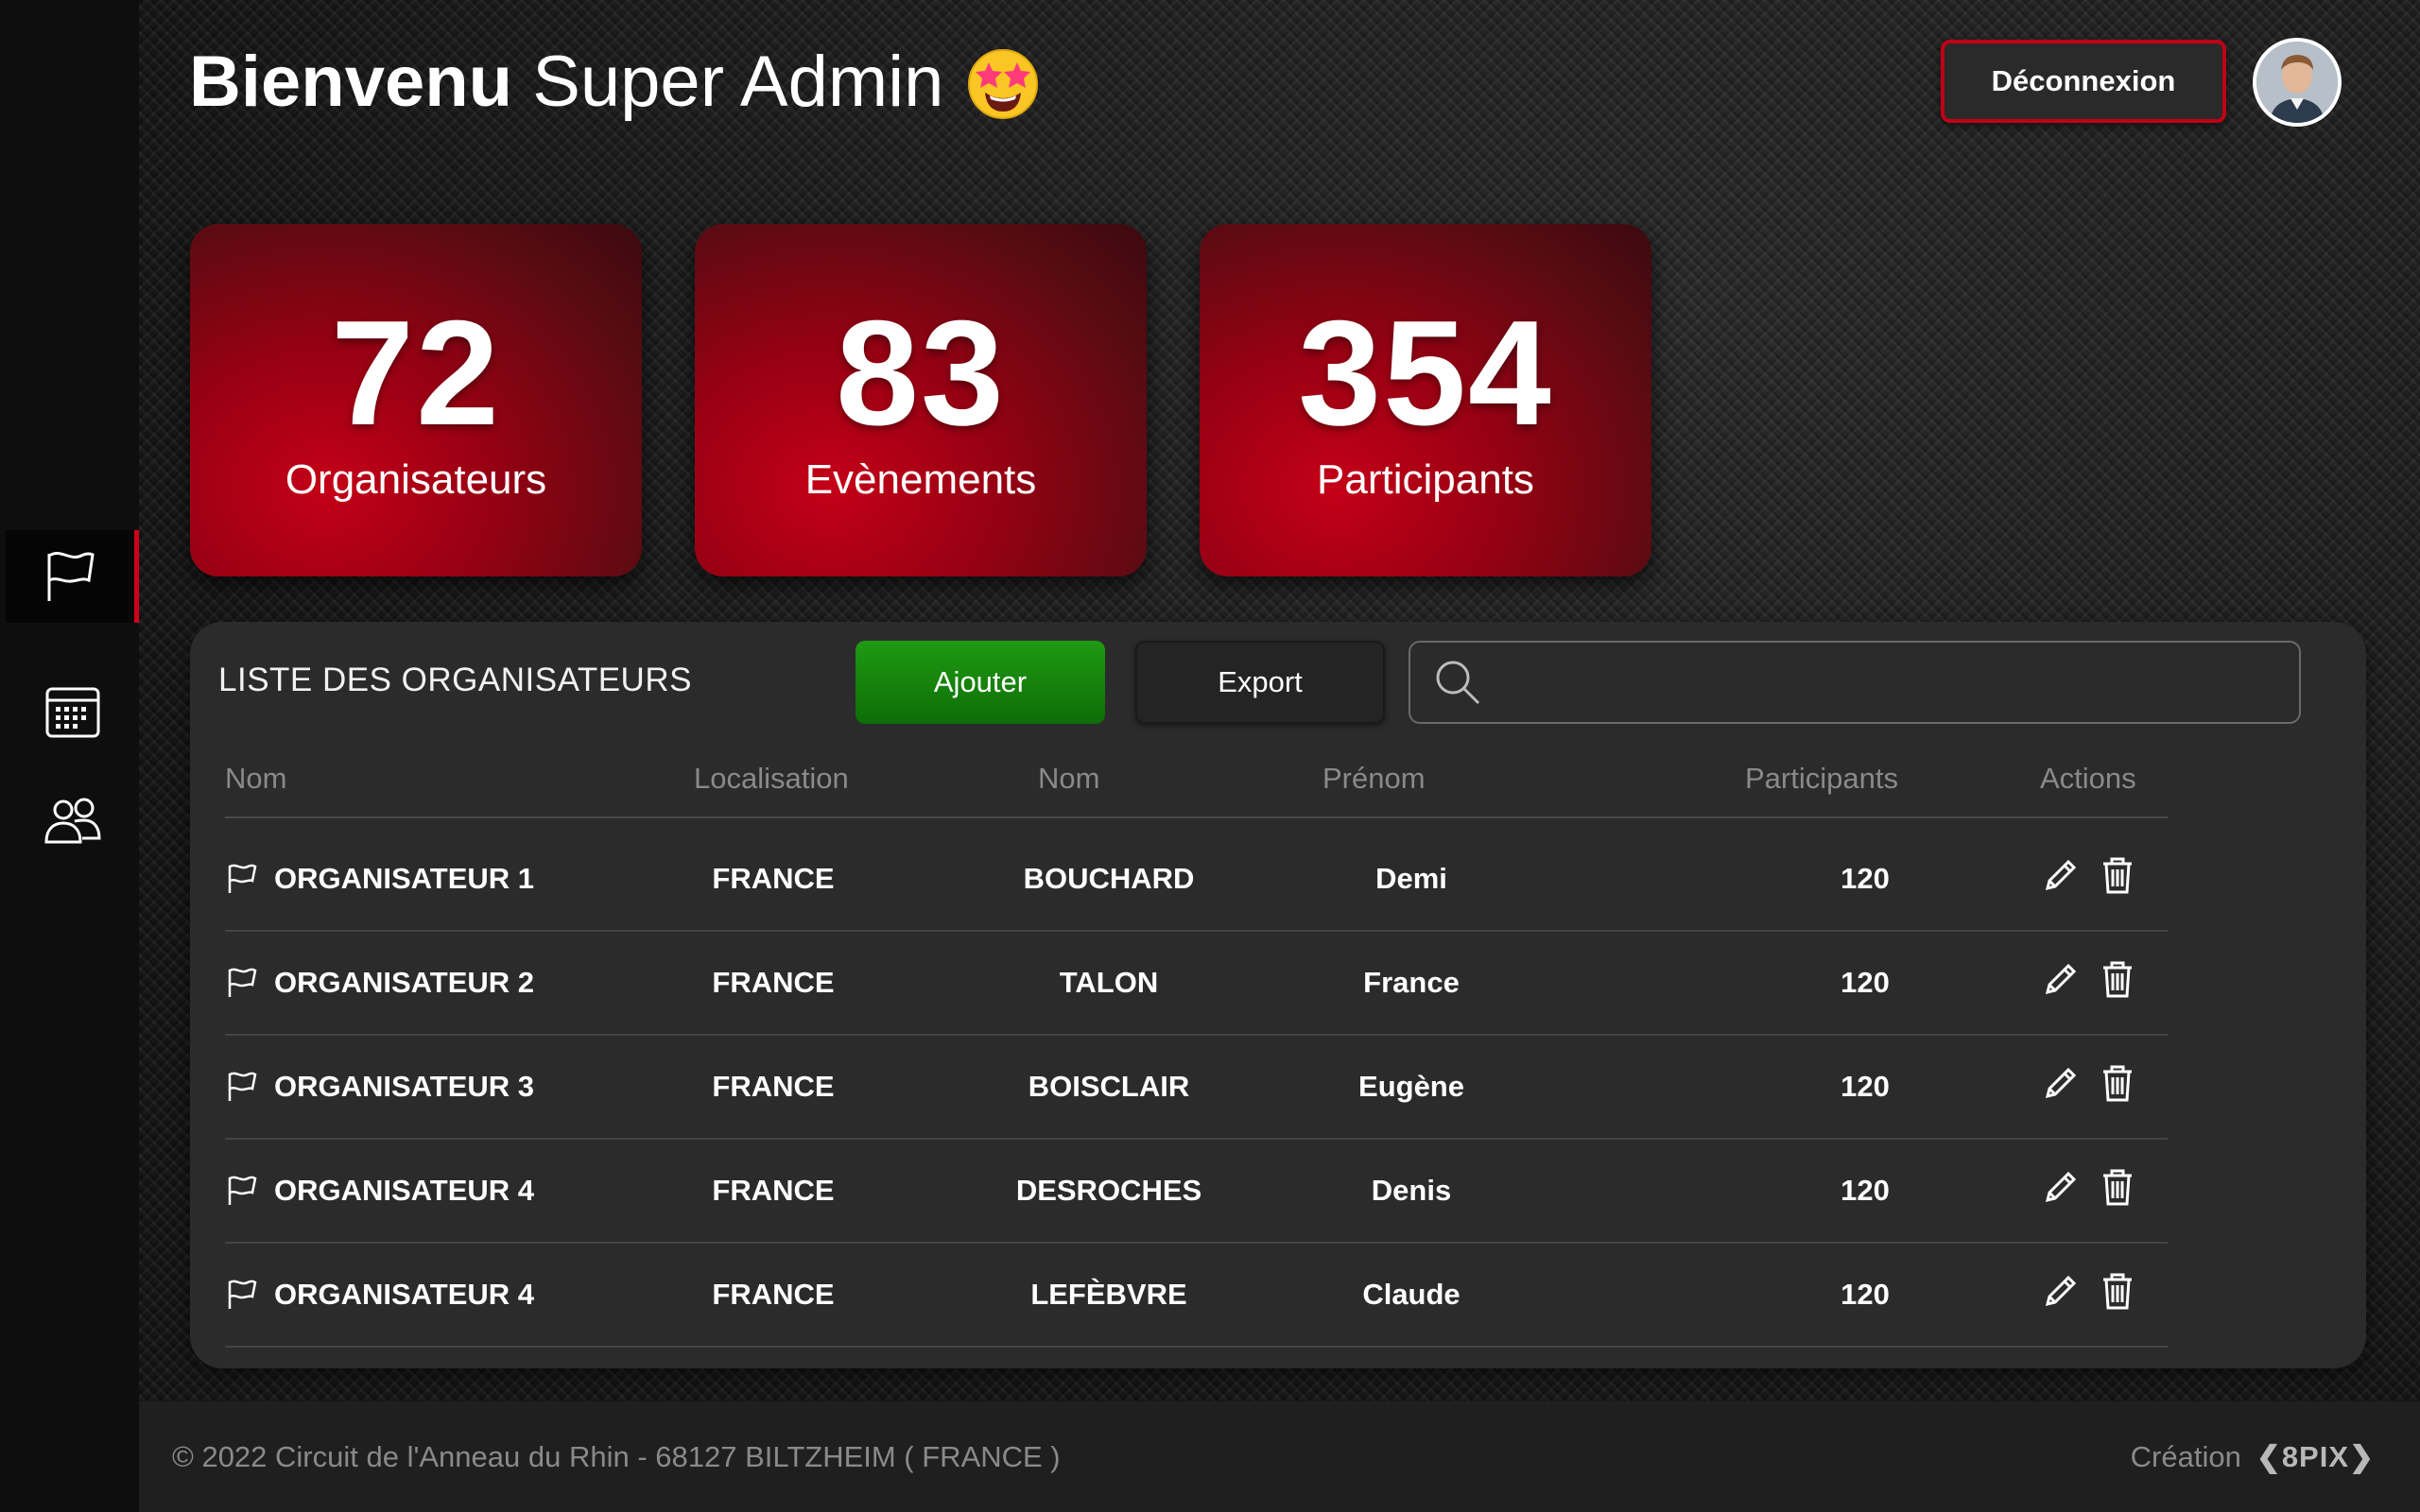 The height and width of the screenshot is (1512, 2420). What do you see at coordinates (455, 680) in the screenshot?
I see `panel-title: LISTE DES ORGANISATEURS` at bounding box center [455, 680].